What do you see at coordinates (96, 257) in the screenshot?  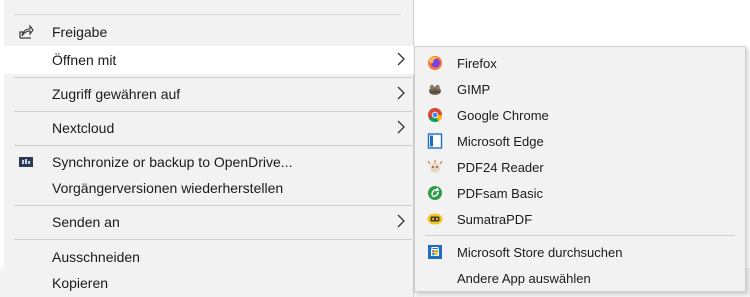 I see `menu-item-label: Ausschneiden` at bounding box center [96, 257].